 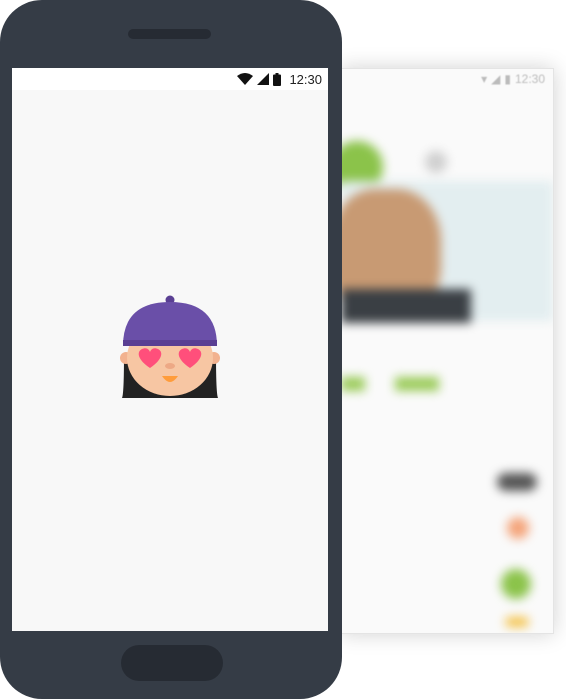 What do you see at coordinates (516, 584) in the screenshot?
I see `background-green-dot` at bounding box center [516, 584].